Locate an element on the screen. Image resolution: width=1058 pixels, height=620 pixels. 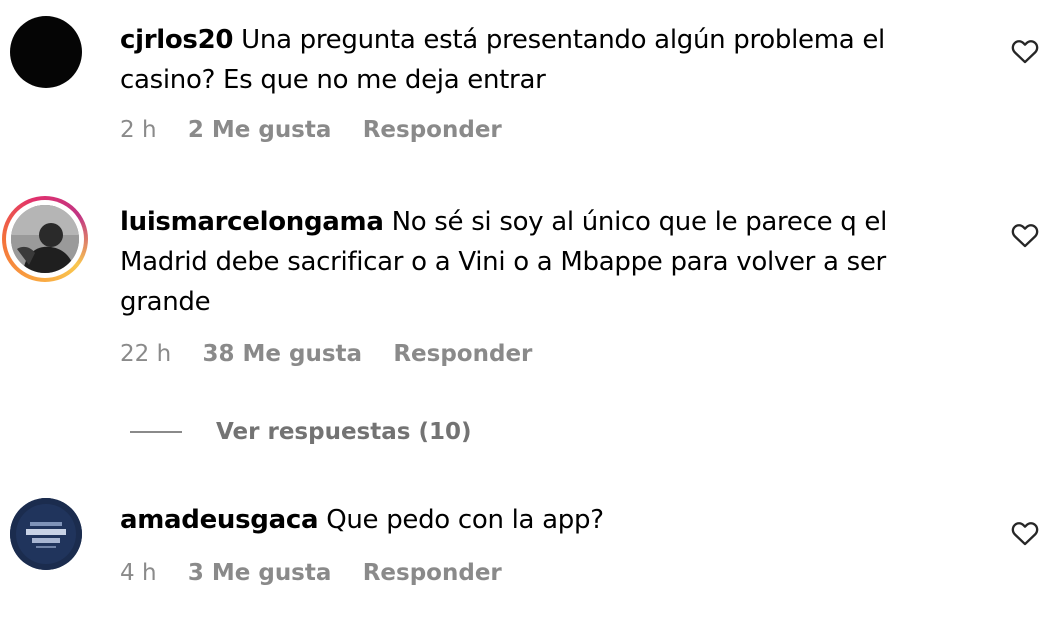
view-replies-label: Ver respuestas (10) is located at coordinates (344, 432).